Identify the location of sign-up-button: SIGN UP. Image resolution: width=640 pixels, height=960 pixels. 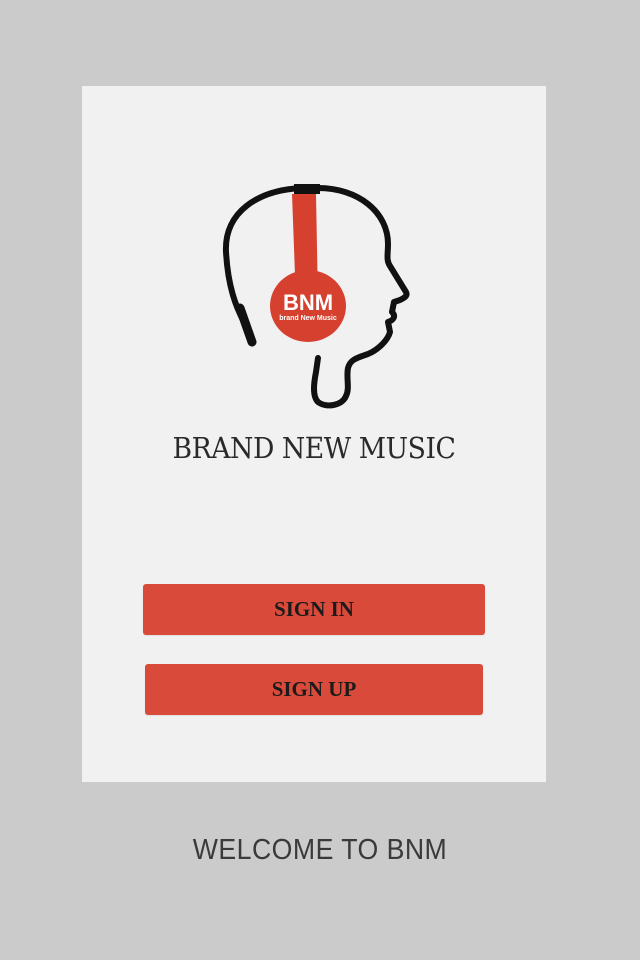
(314, 689).